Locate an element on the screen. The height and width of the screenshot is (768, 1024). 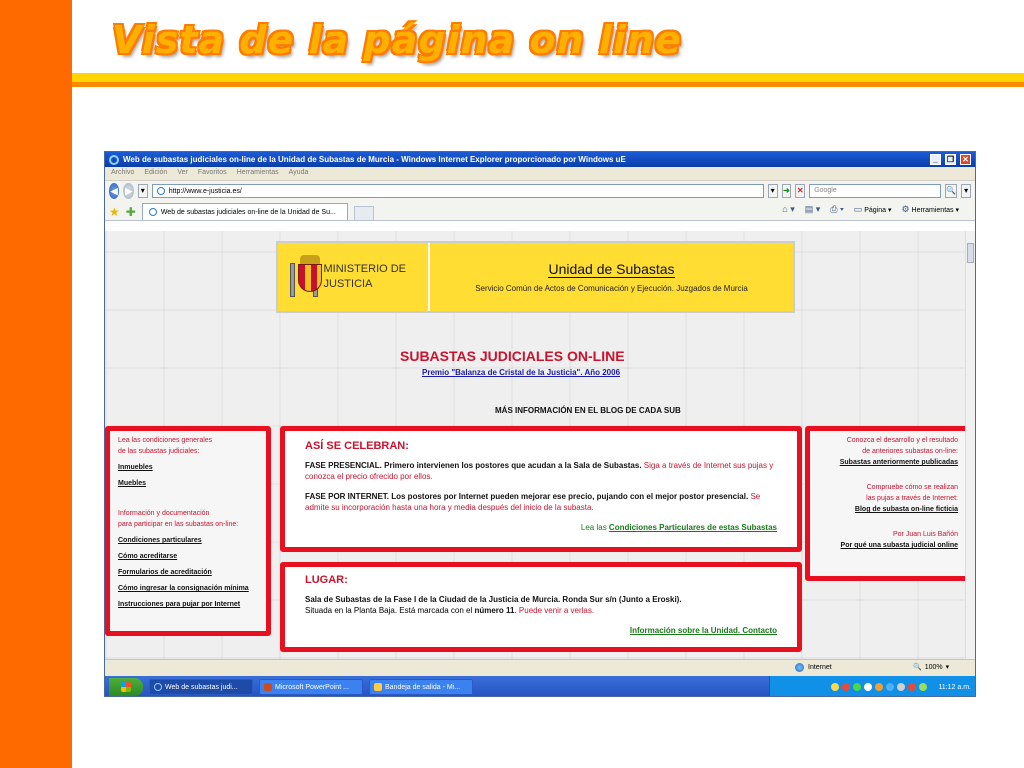
page-menu: ▭ Página ▾ is located at coordinates (873, 209).